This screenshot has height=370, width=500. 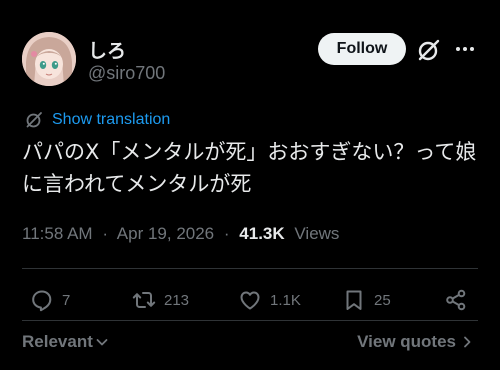 What do you see at coordinates (262, 233) in the screenshot?
I see `views-count: 41.3K` at bounding box center [262, 233].